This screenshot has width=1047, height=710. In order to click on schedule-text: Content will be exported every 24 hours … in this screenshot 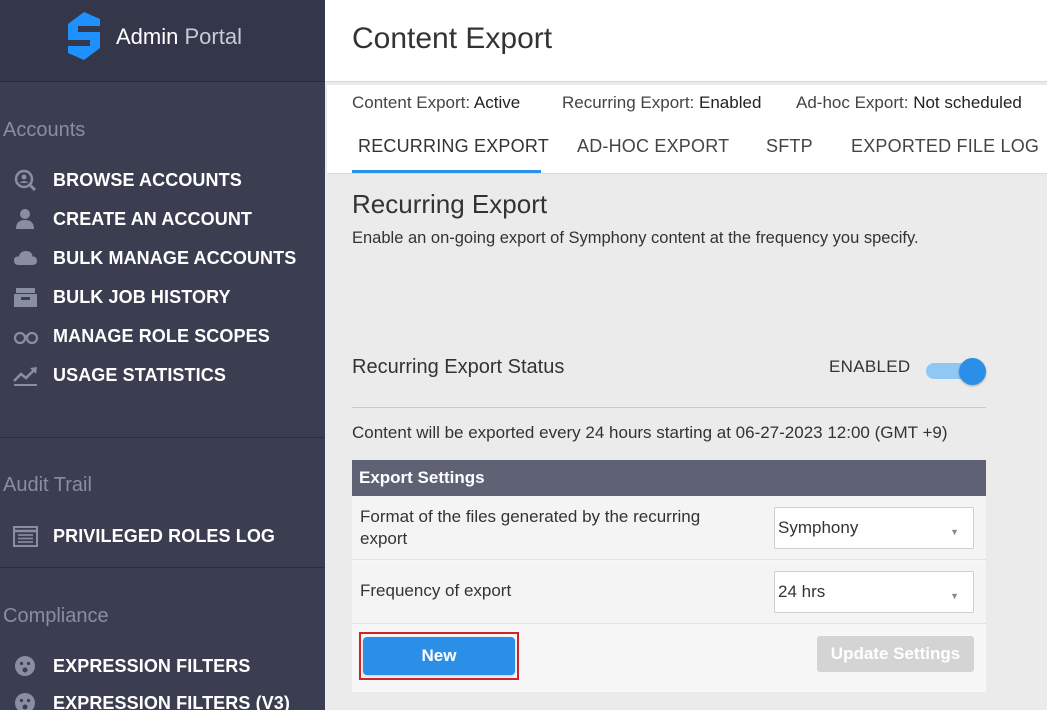, I will do `click(650, 432)`.